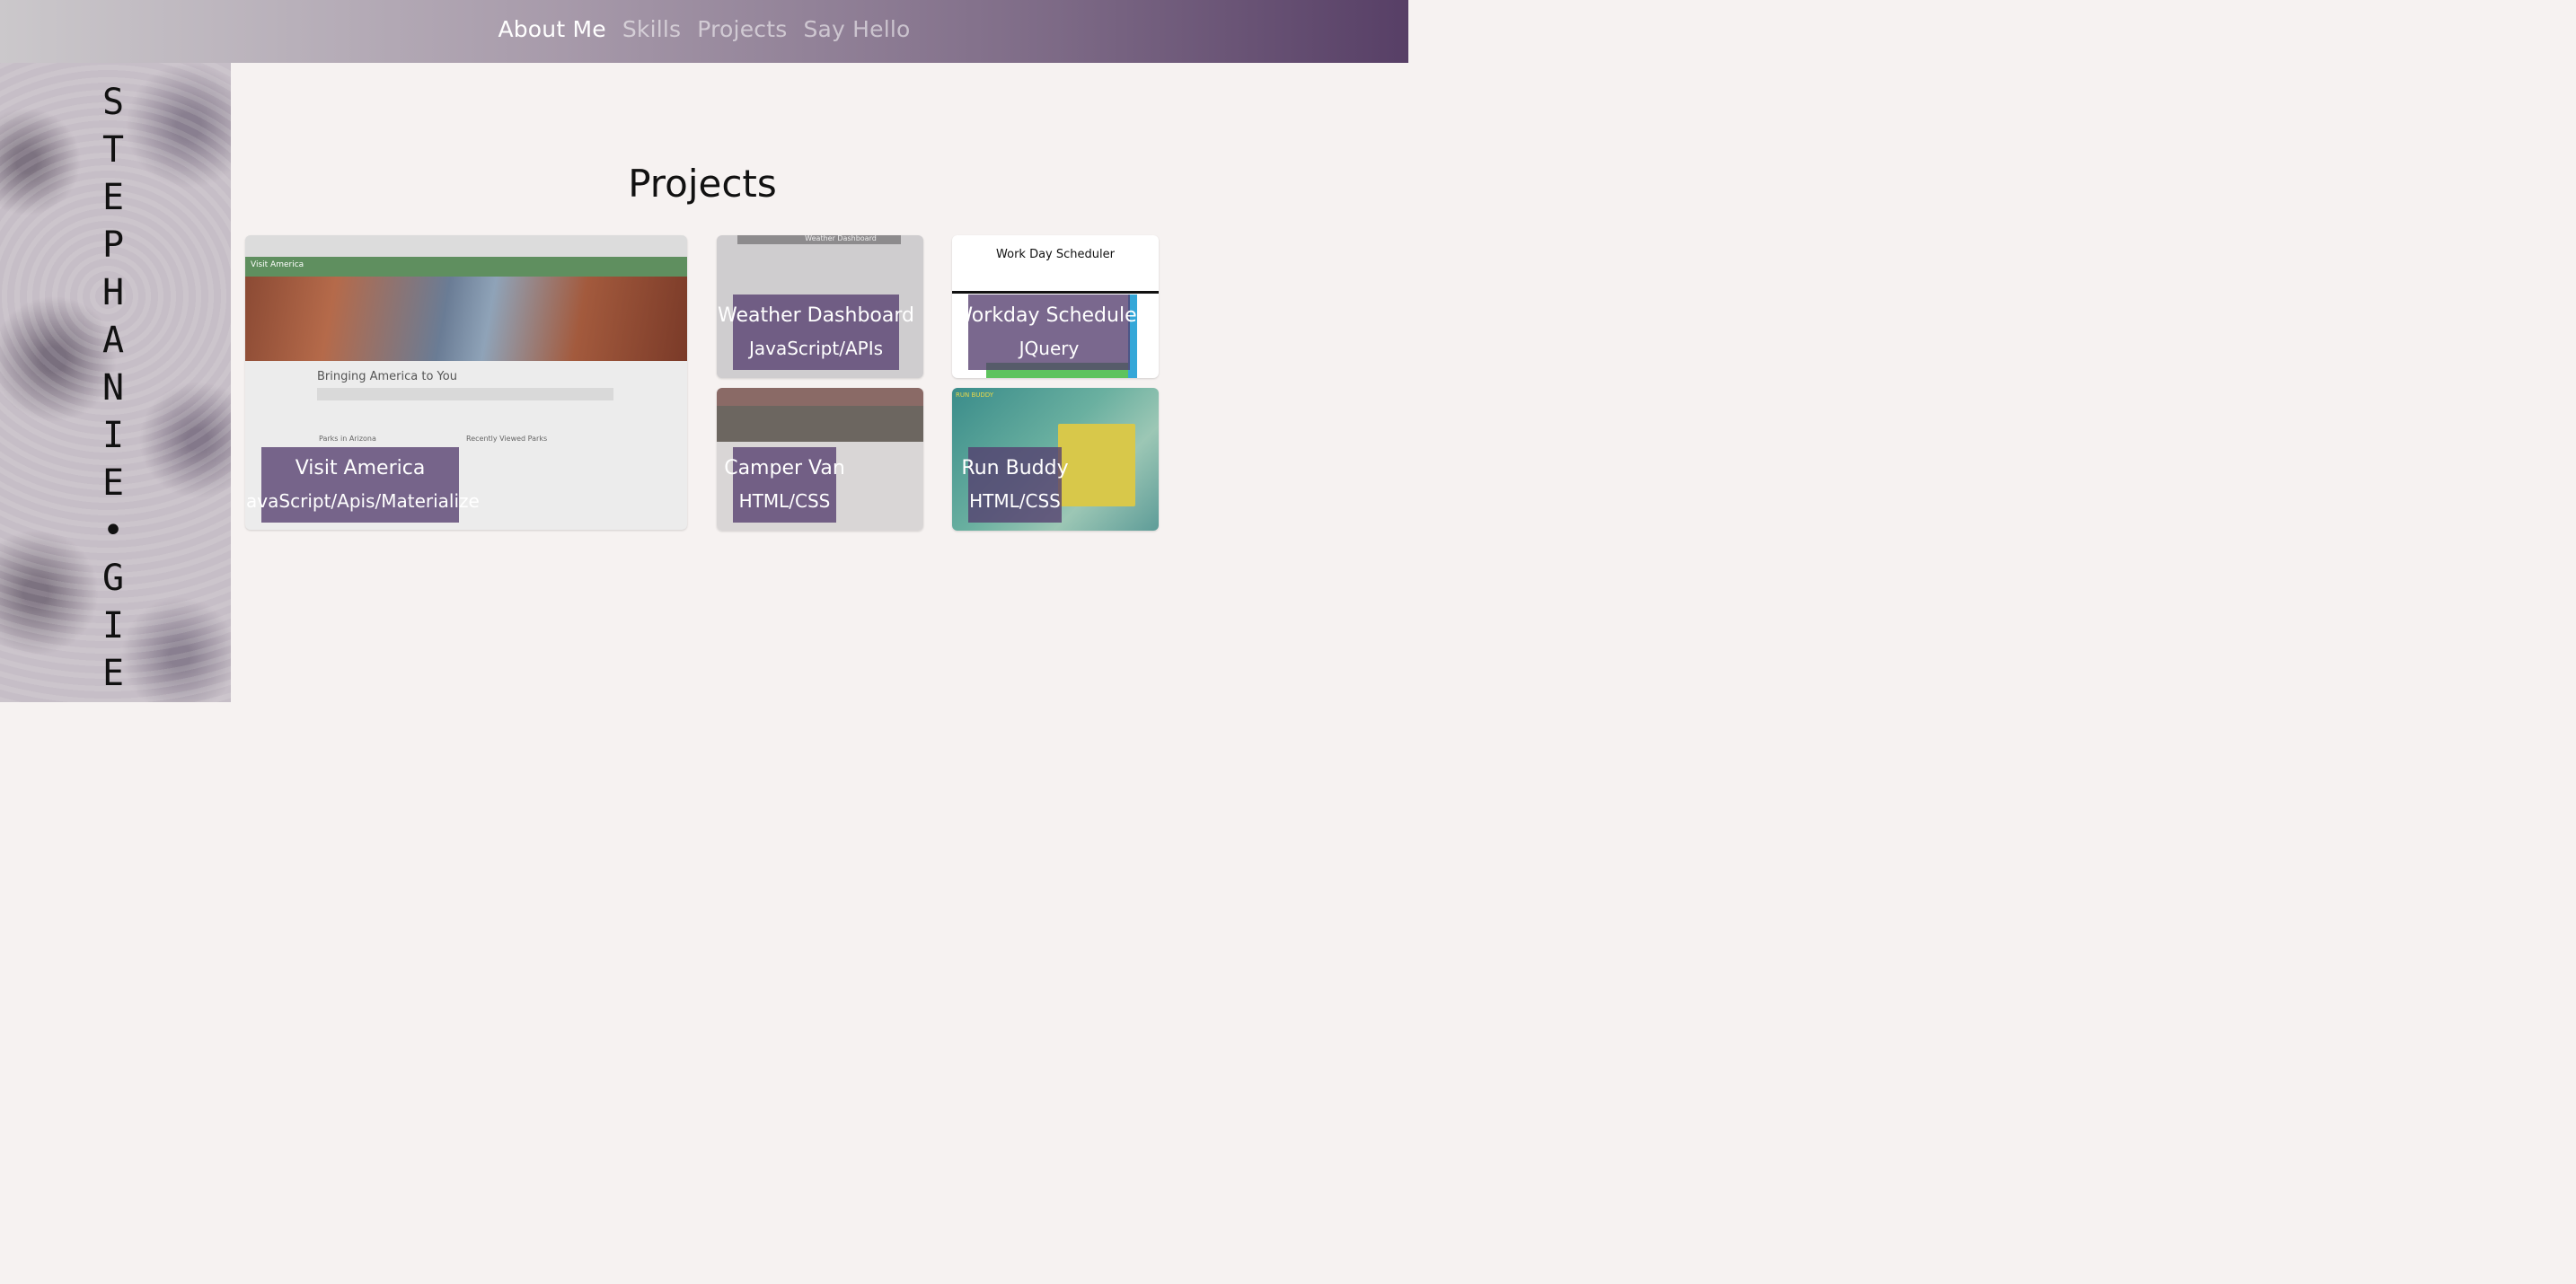 The image size is (2576, 1284). Describe the element at coordinates (113, 150) in the screenshot. I see `name-letter: T` at that location.